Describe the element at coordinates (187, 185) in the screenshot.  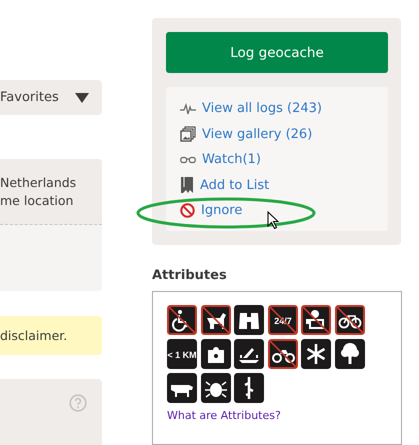
I see `bookmark-icon` at that location.